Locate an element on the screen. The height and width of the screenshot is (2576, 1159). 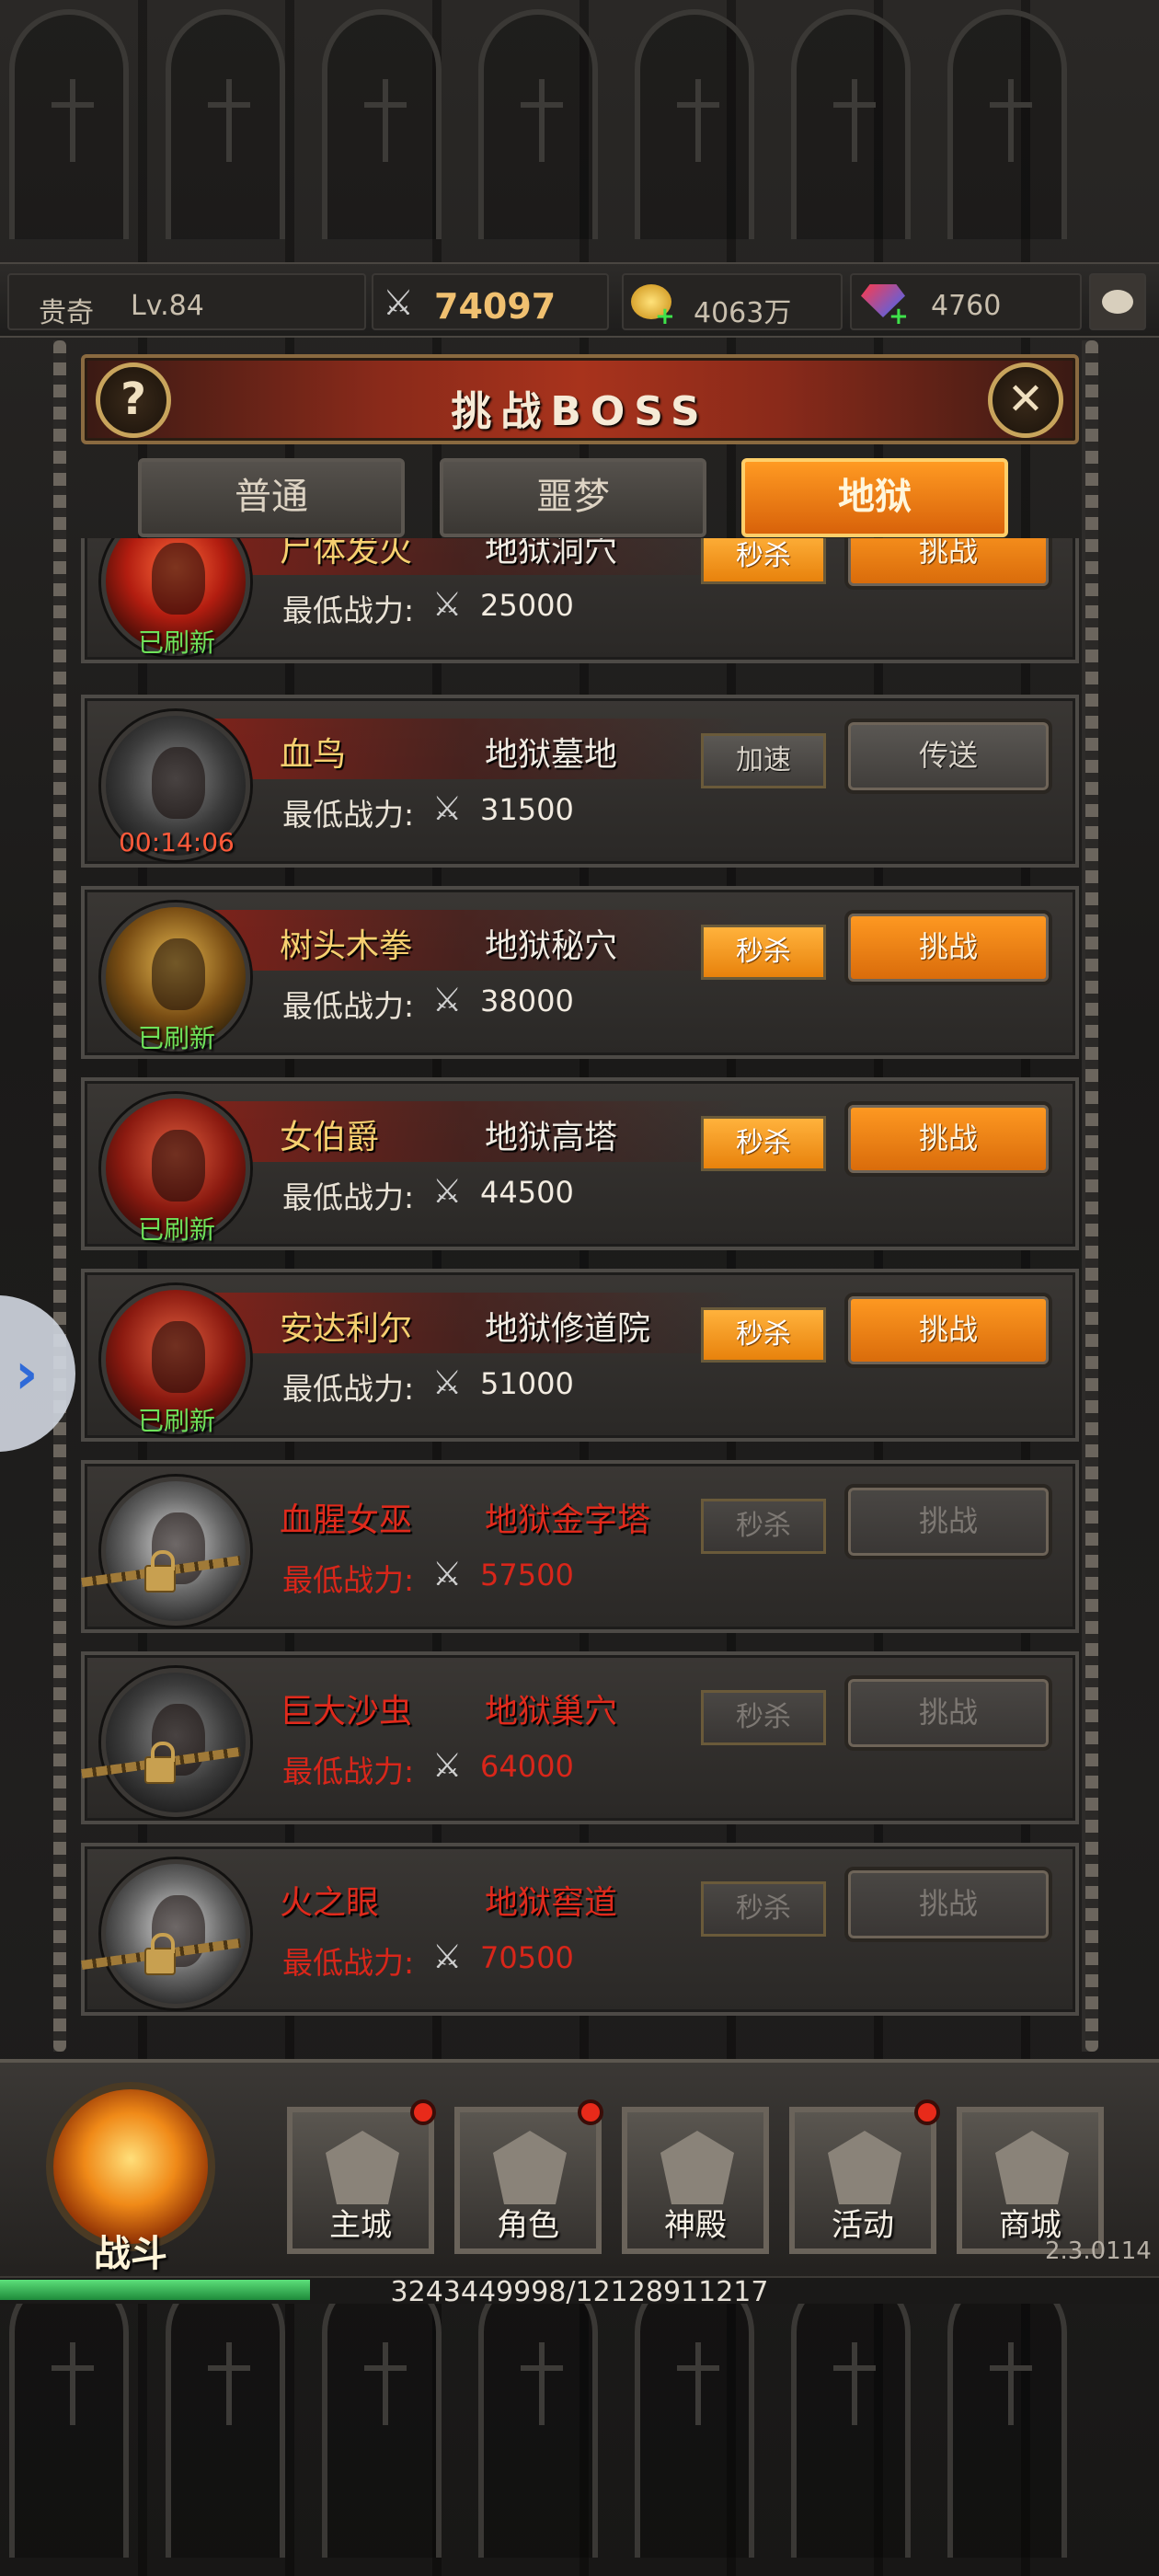
nav-temple: 神殿 is located at coordinates (695, 2180).